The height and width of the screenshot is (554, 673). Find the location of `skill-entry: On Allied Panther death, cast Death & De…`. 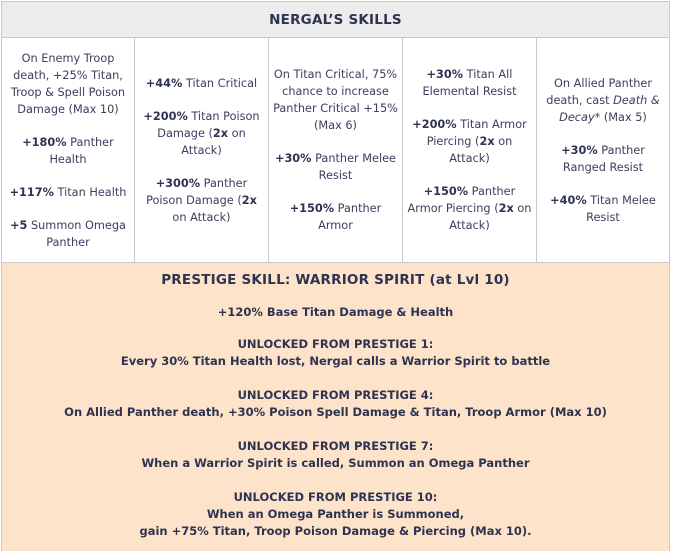

skill-entry: On Allied Panther death, cast Death & De… is located at coordinates (603, 100).